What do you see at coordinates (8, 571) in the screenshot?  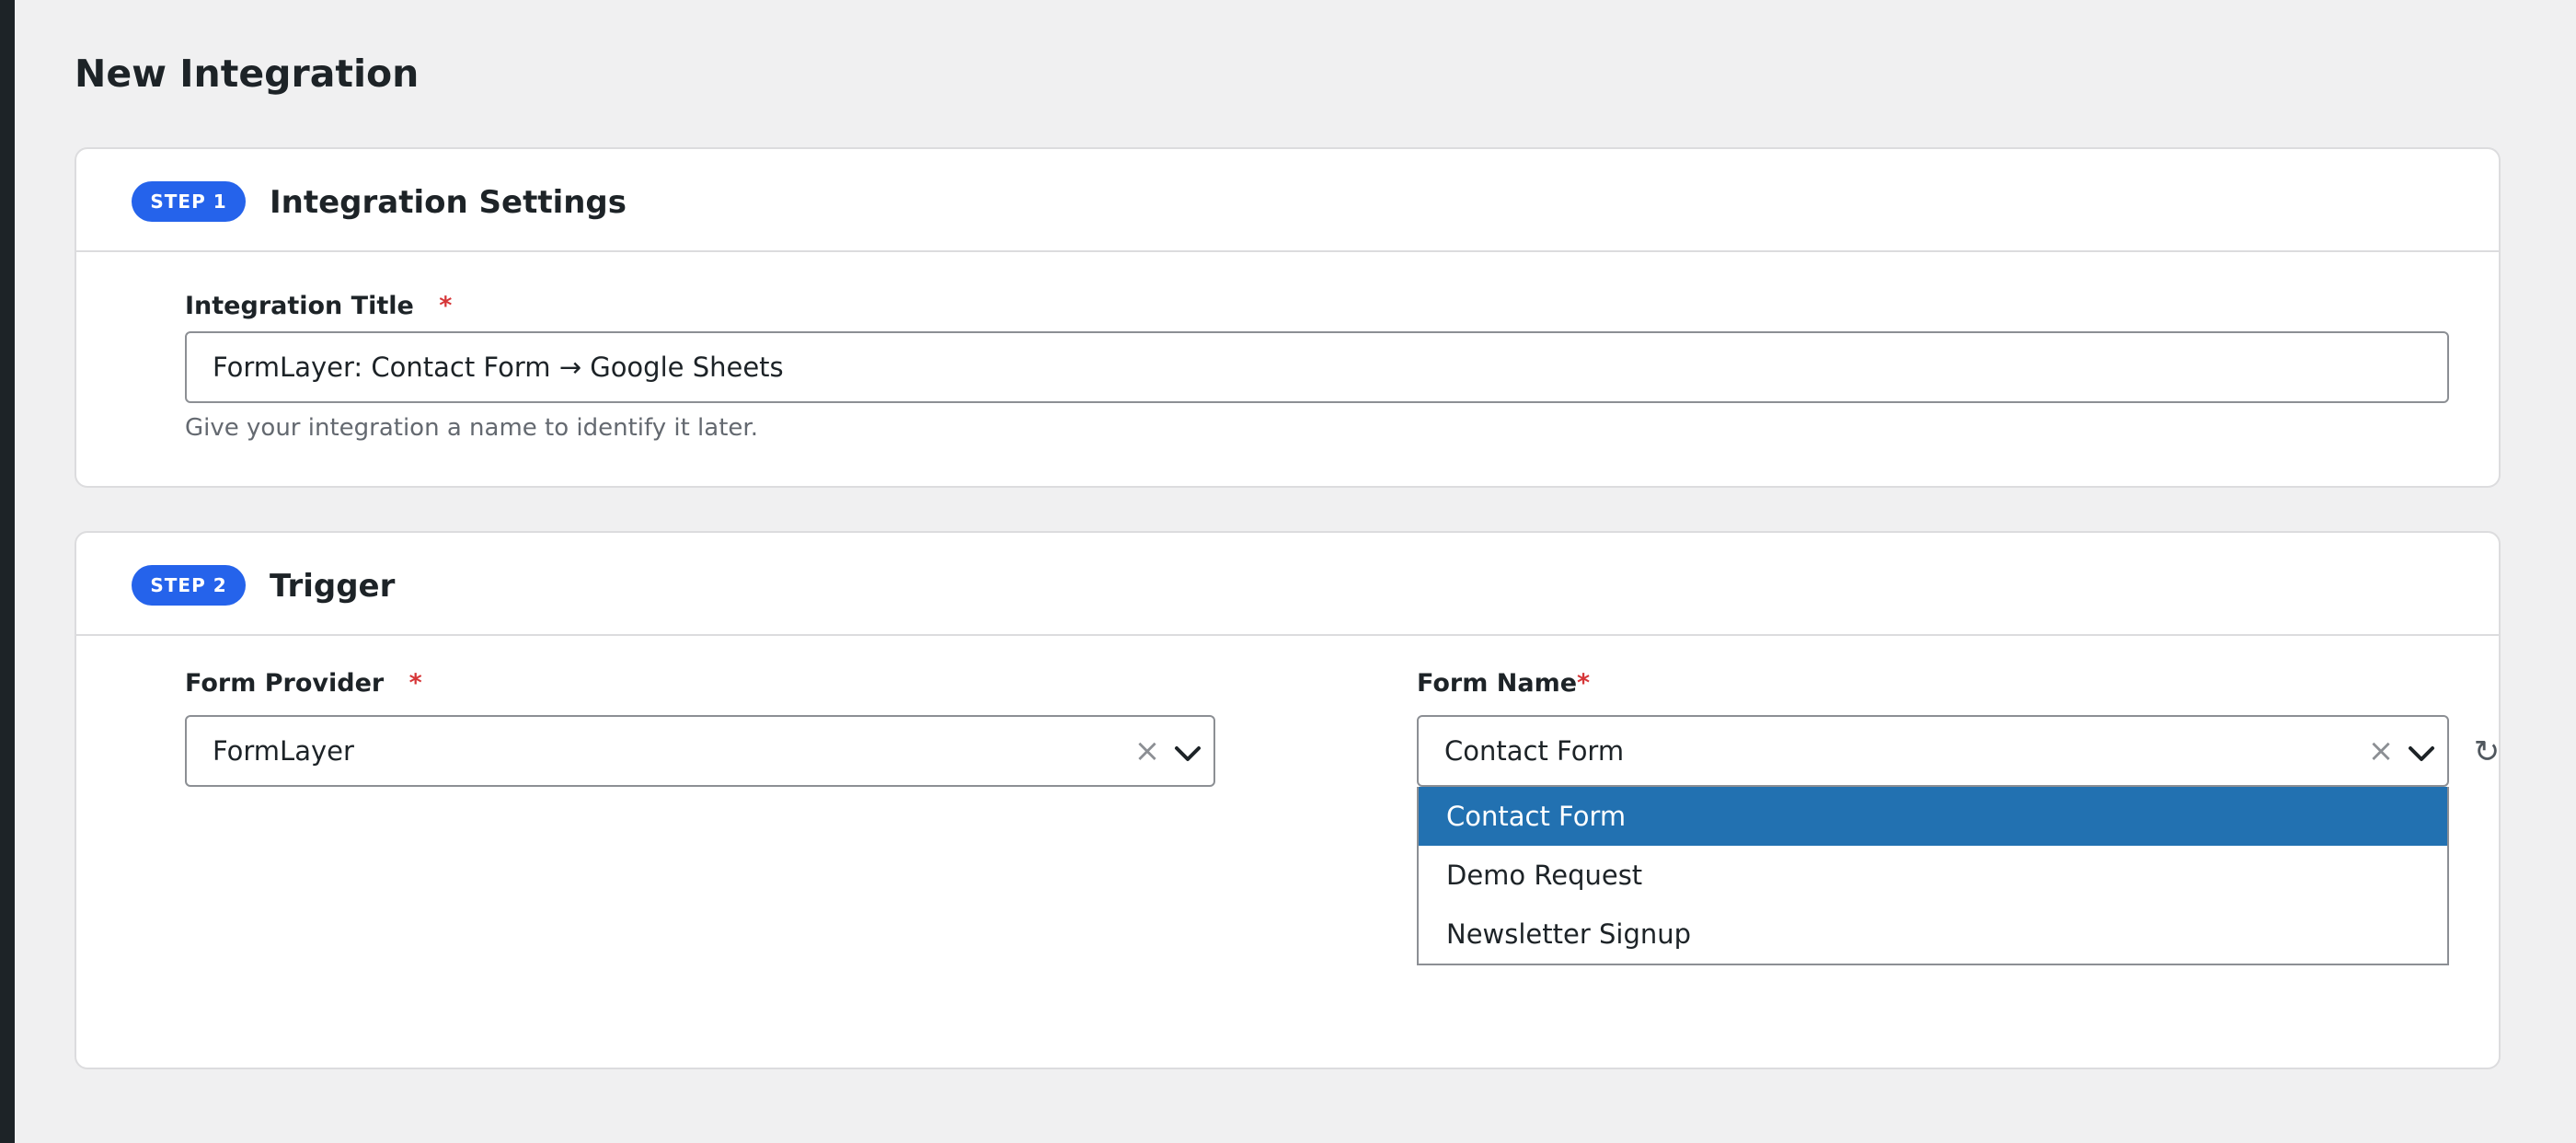 I see `admin-sidebar-edge` at bounding box center [8, 571].